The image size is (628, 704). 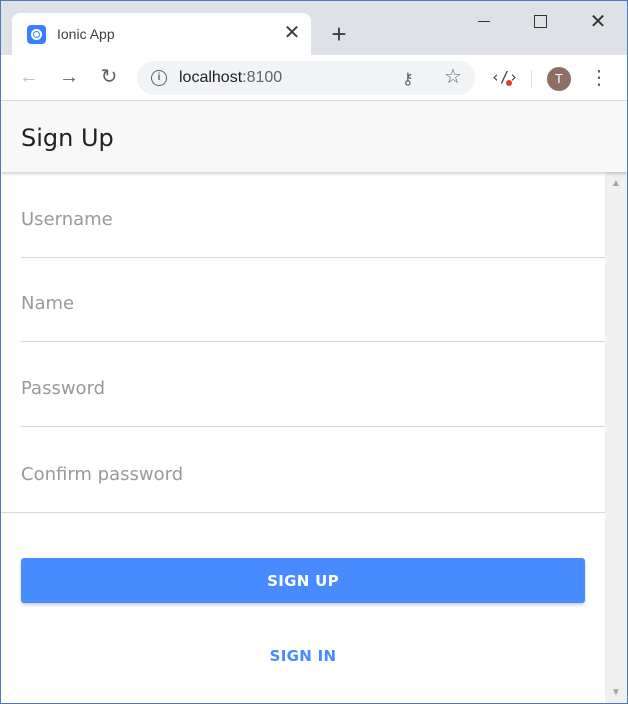 I want to click on name-item, so click(x=313, y=299).